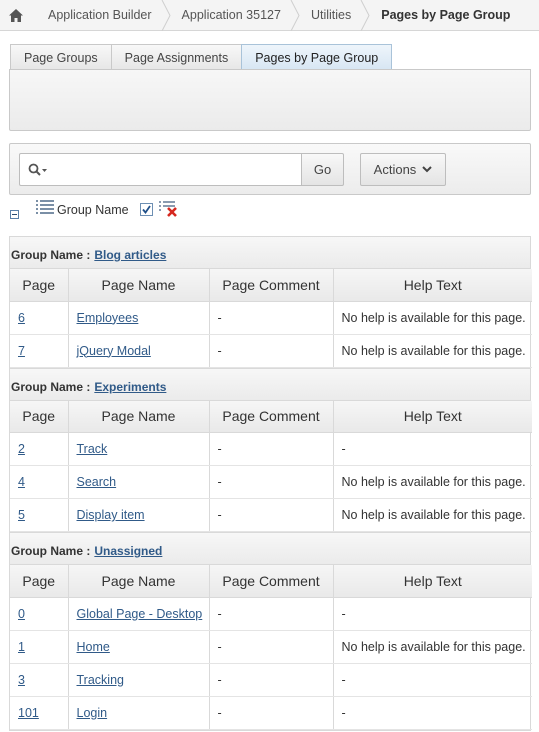 This screenshot has height=732, width=539. Describe the element at coordinates (92, 713) in the screenshot. I see `page-name-link: Login` at that location.